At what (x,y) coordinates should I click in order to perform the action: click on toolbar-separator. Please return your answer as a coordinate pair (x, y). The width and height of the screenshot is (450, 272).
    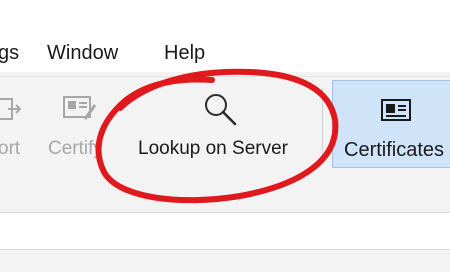
    Looking at the image, I should click on (322, 123).